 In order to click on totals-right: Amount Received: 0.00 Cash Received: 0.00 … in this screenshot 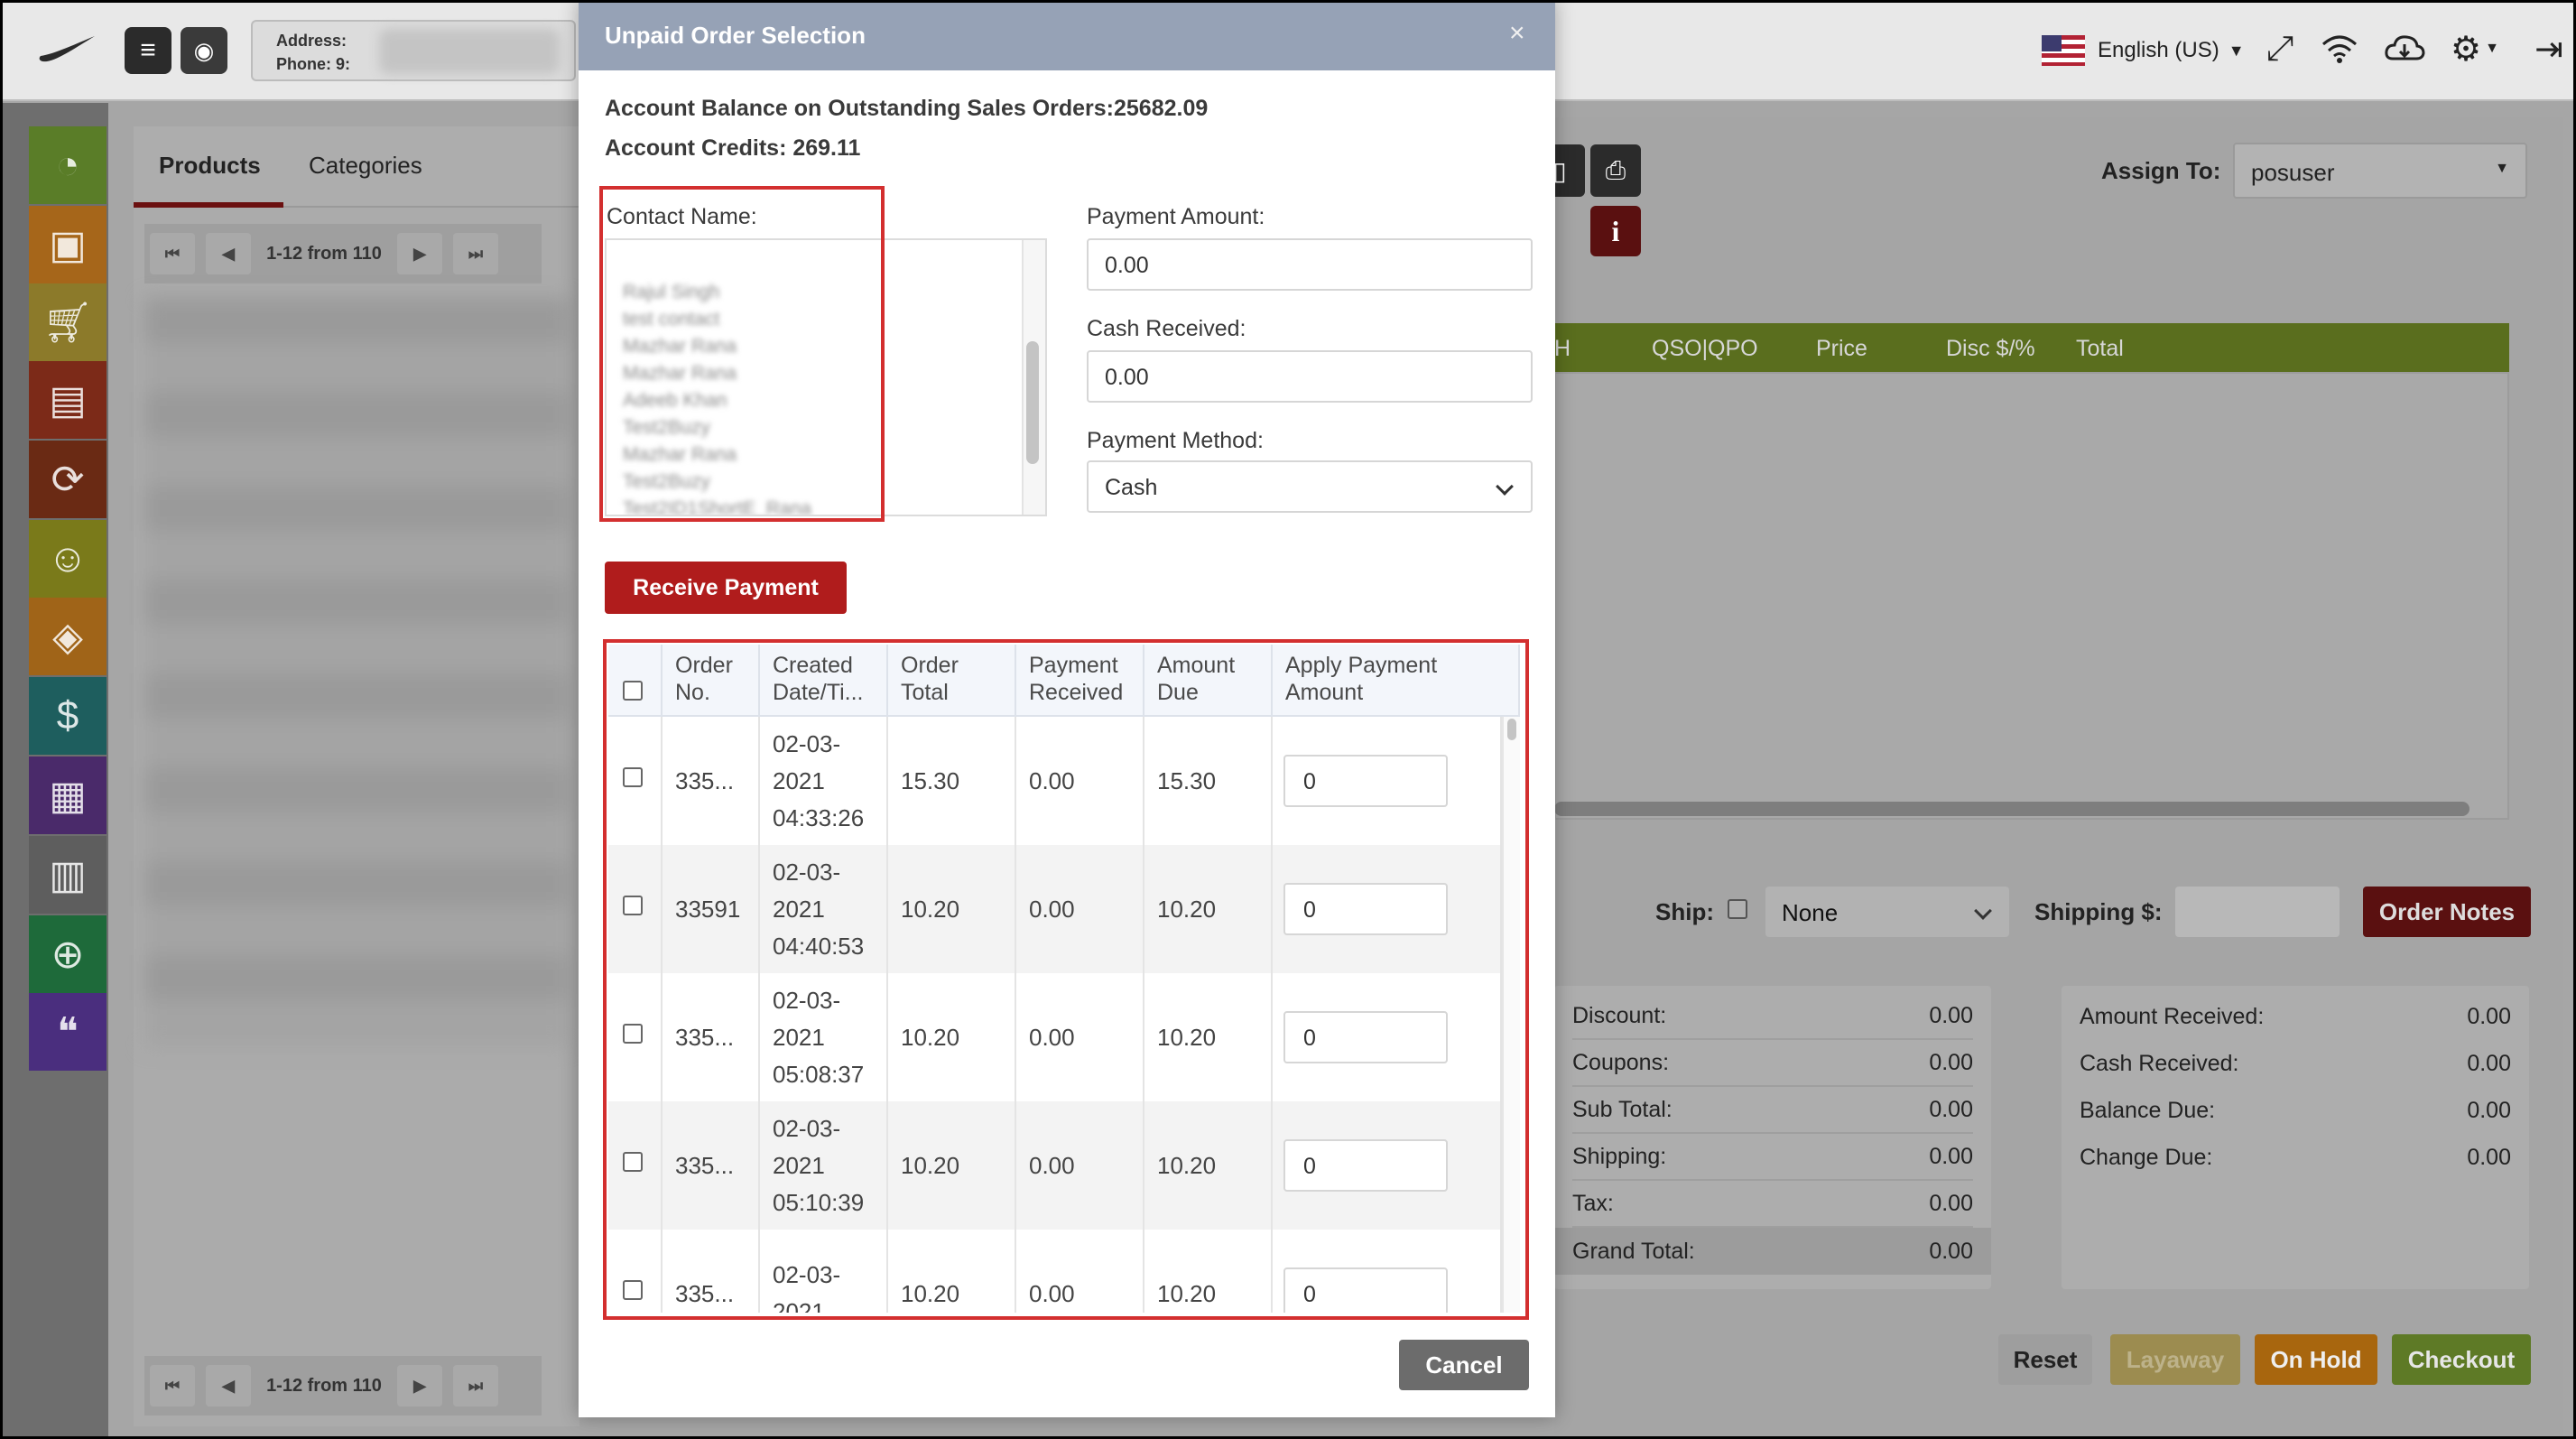, I will do `click(2295, 1137)`.